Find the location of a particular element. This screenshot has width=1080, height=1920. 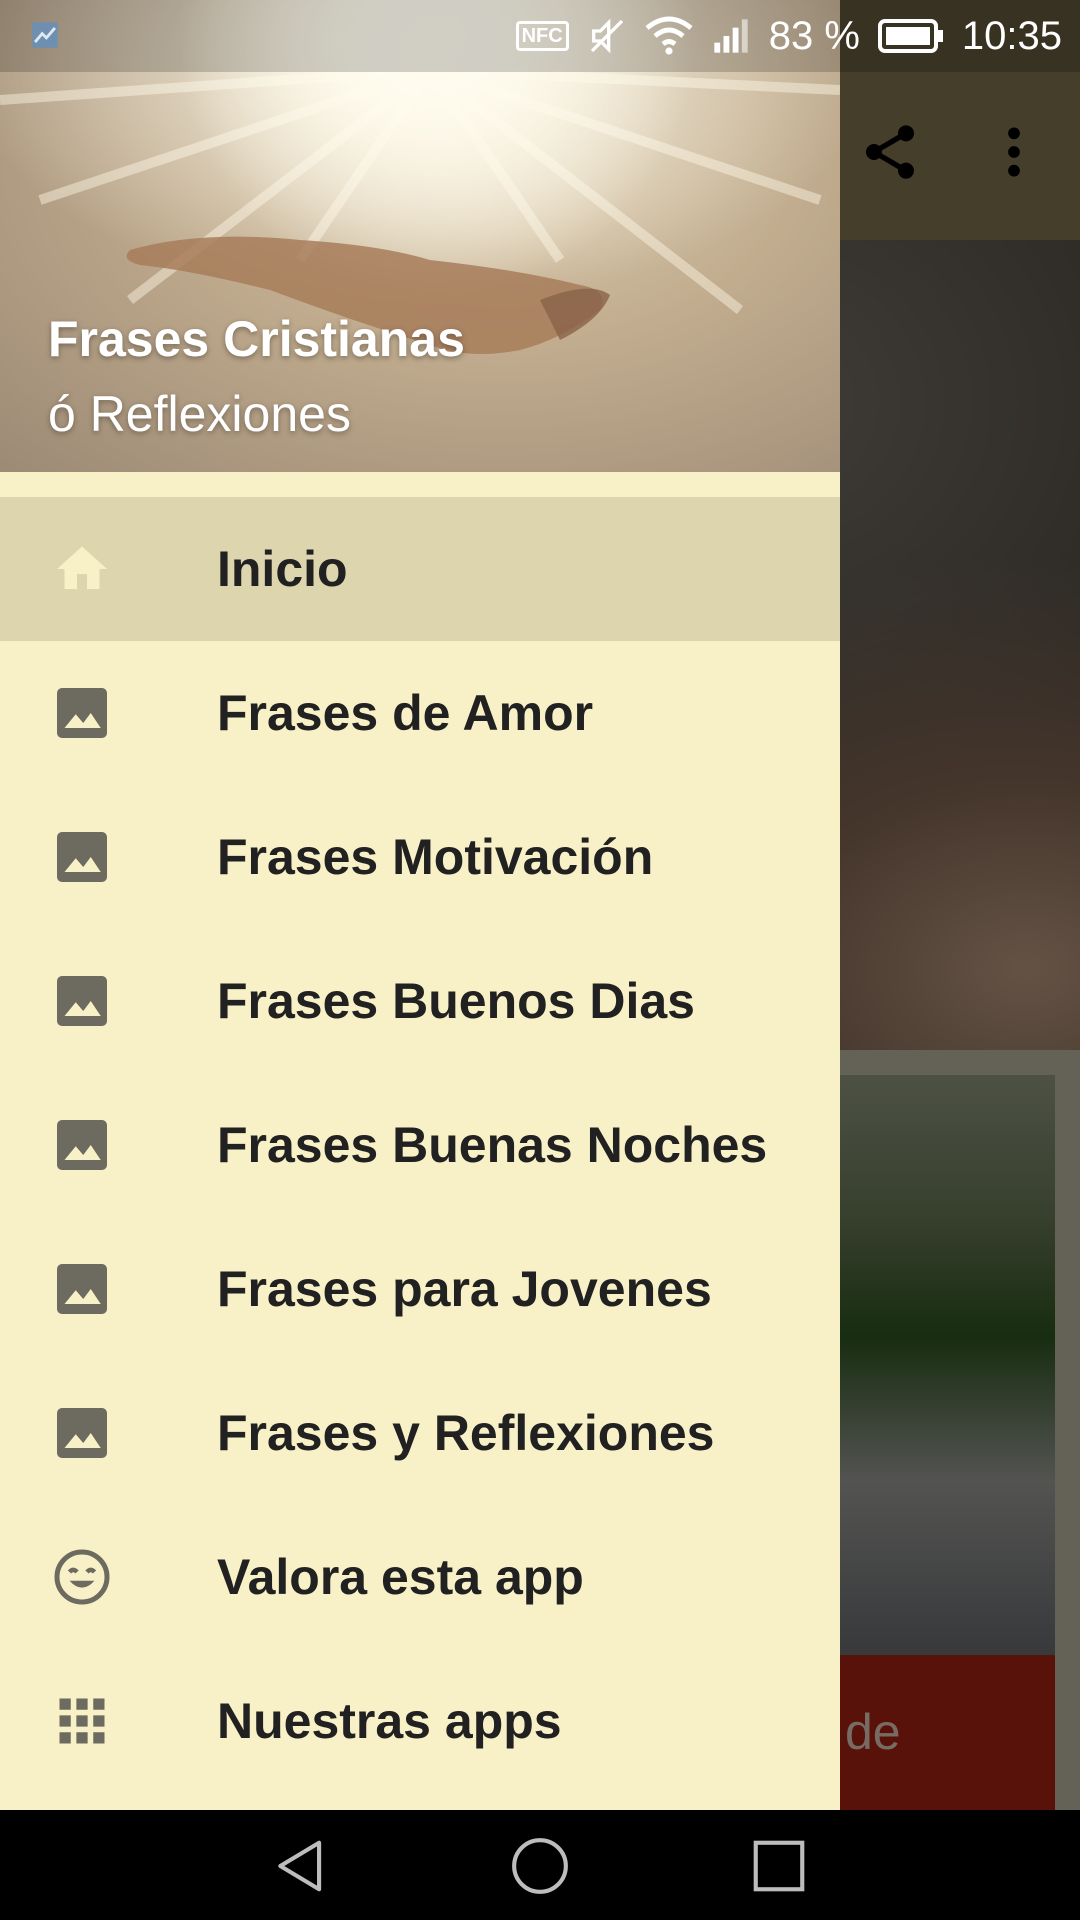

home-nav-icon is located at coordinates (540, 1866).